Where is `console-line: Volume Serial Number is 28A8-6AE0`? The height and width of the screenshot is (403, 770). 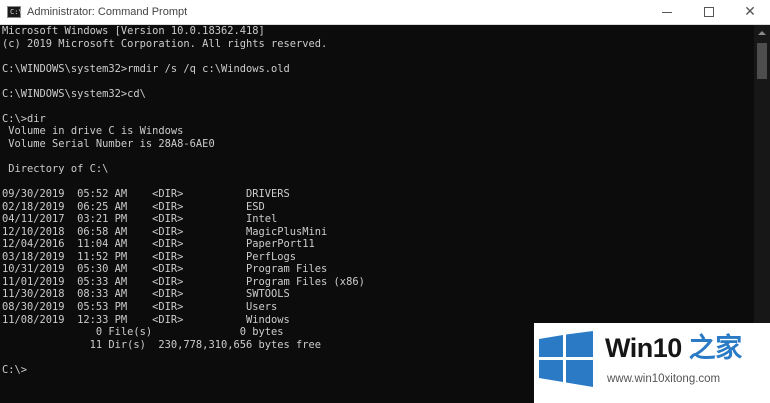 console-line: Volume Serial Number is 28A8-6AE0 is located at coordinates (108, 143).